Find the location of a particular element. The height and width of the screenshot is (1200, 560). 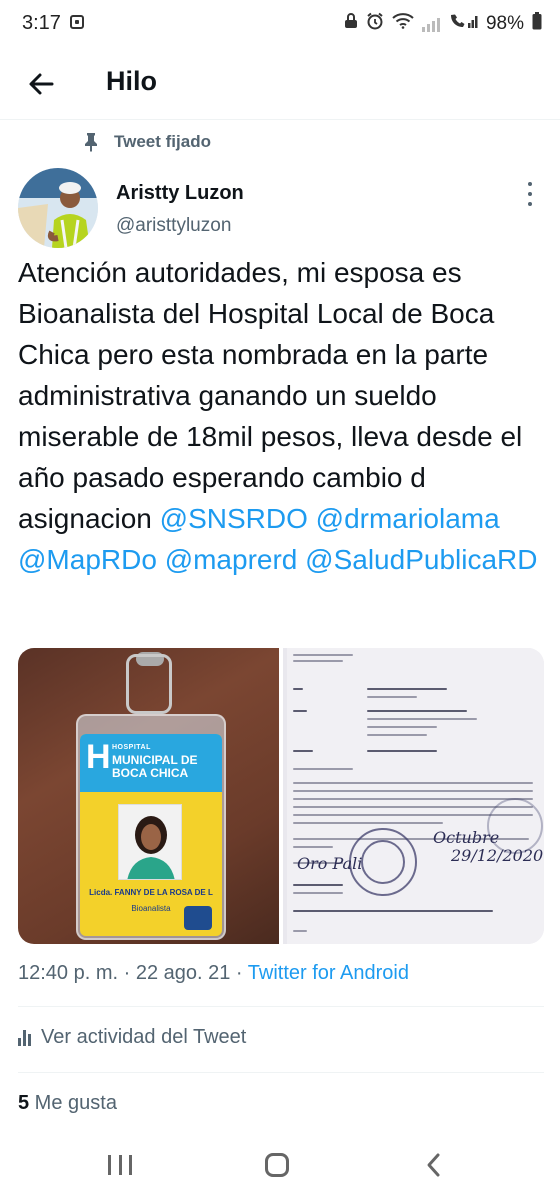

battery-icon is located at coordinates (537, 23).